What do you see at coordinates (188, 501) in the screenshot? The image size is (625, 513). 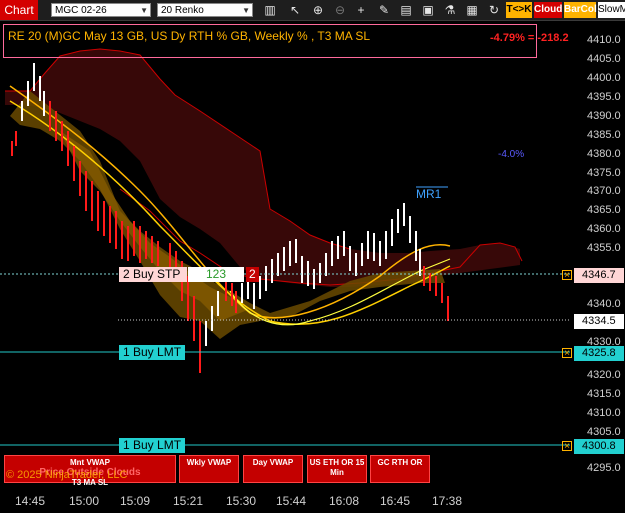 I see `time-tick: 15:21` at bounding box center [188, 501].